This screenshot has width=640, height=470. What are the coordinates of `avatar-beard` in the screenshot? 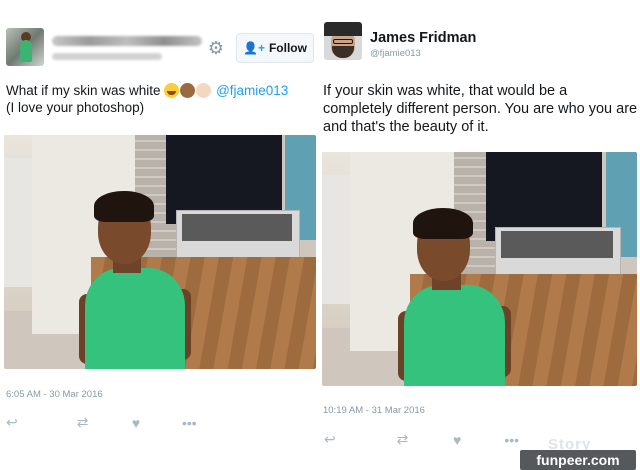 It's located at (343, 52).